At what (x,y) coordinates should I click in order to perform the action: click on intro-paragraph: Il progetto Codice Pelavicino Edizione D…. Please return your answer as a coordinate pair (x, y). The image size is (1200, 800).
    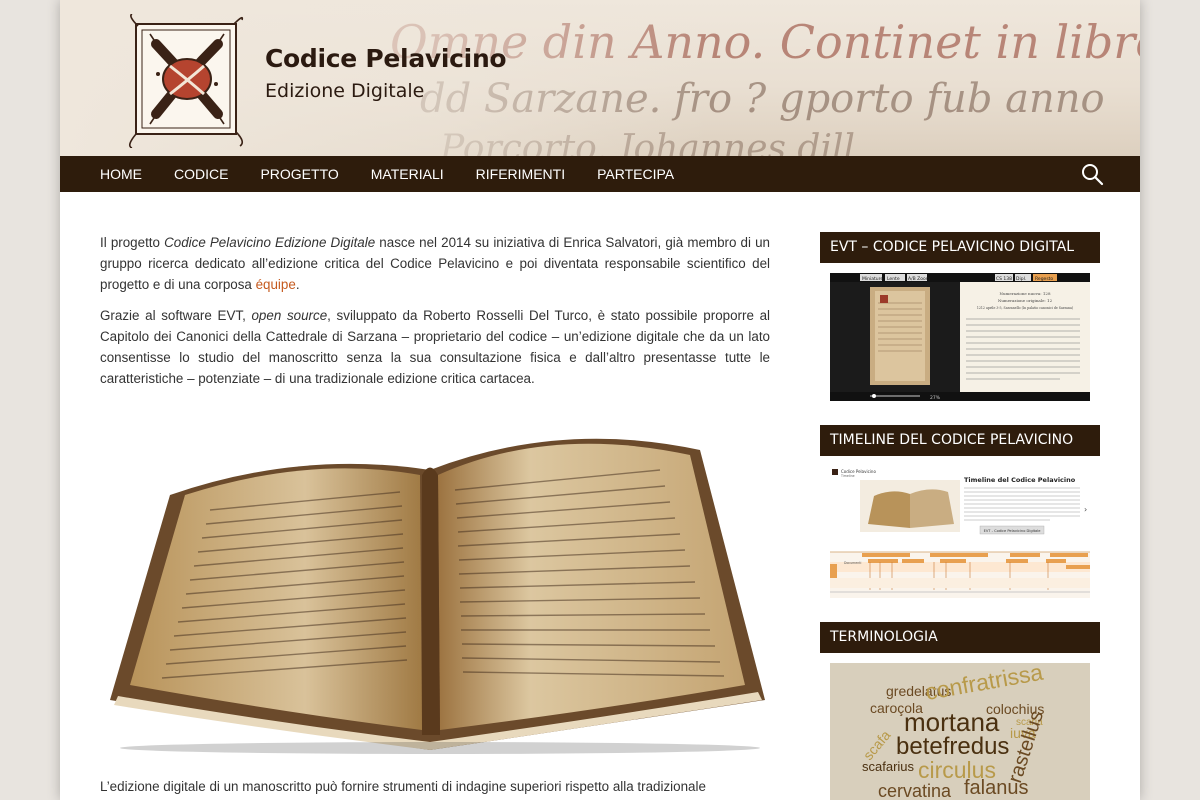
    Looking at the image, I should click on (435, 263).